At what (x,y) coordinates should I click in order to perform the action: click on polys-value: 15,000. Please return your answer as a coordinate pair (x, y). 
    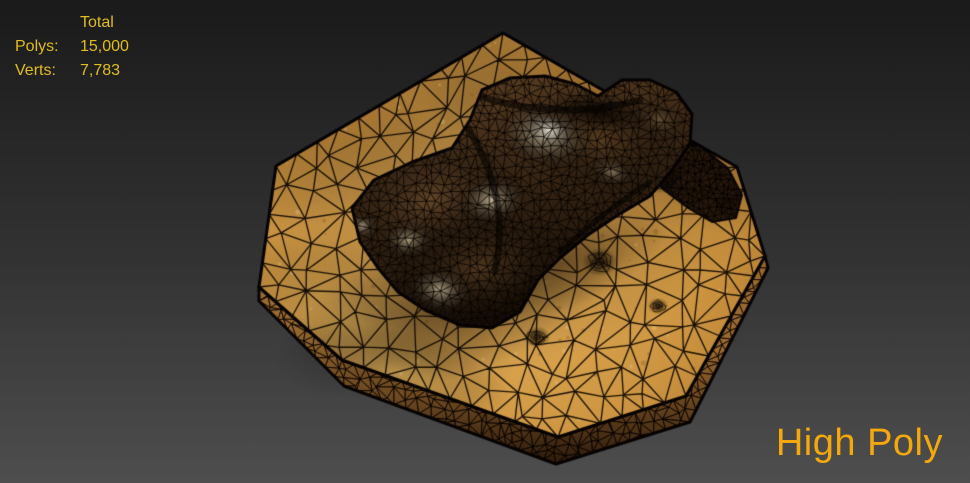
    Looking at the image, I should click on (104, 46).